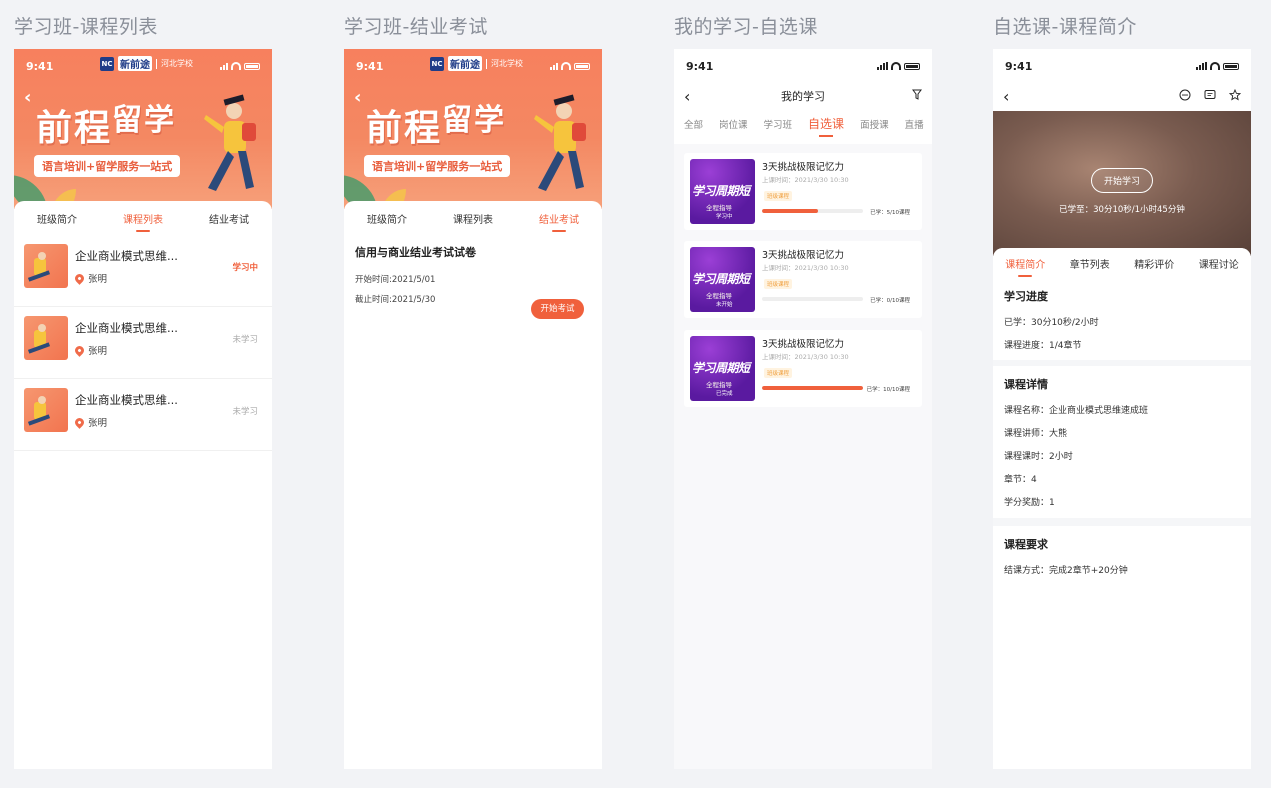 This screenshot has width=1271, height=788. What do you see at coordinates (826, 123) in the screenshot?
I see `tab-elective: 自选课` at bounding box center [826, 123].